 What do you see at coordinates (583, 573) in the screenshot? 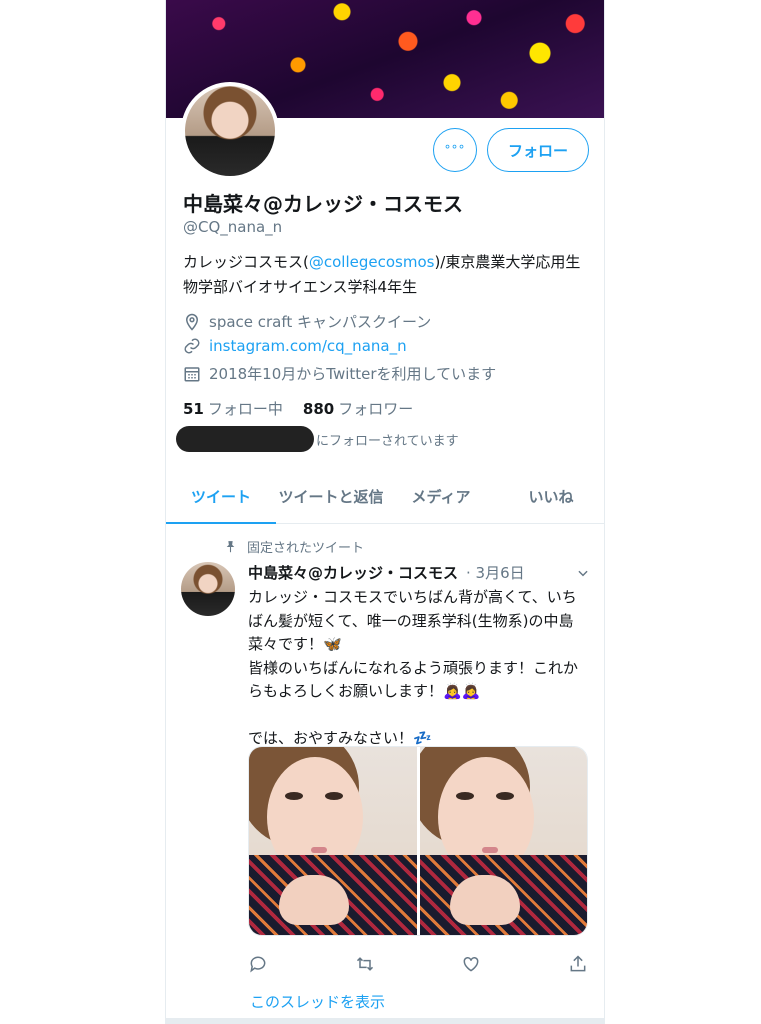
I see `chevron-down-icon` at bounding box center [583, 573].